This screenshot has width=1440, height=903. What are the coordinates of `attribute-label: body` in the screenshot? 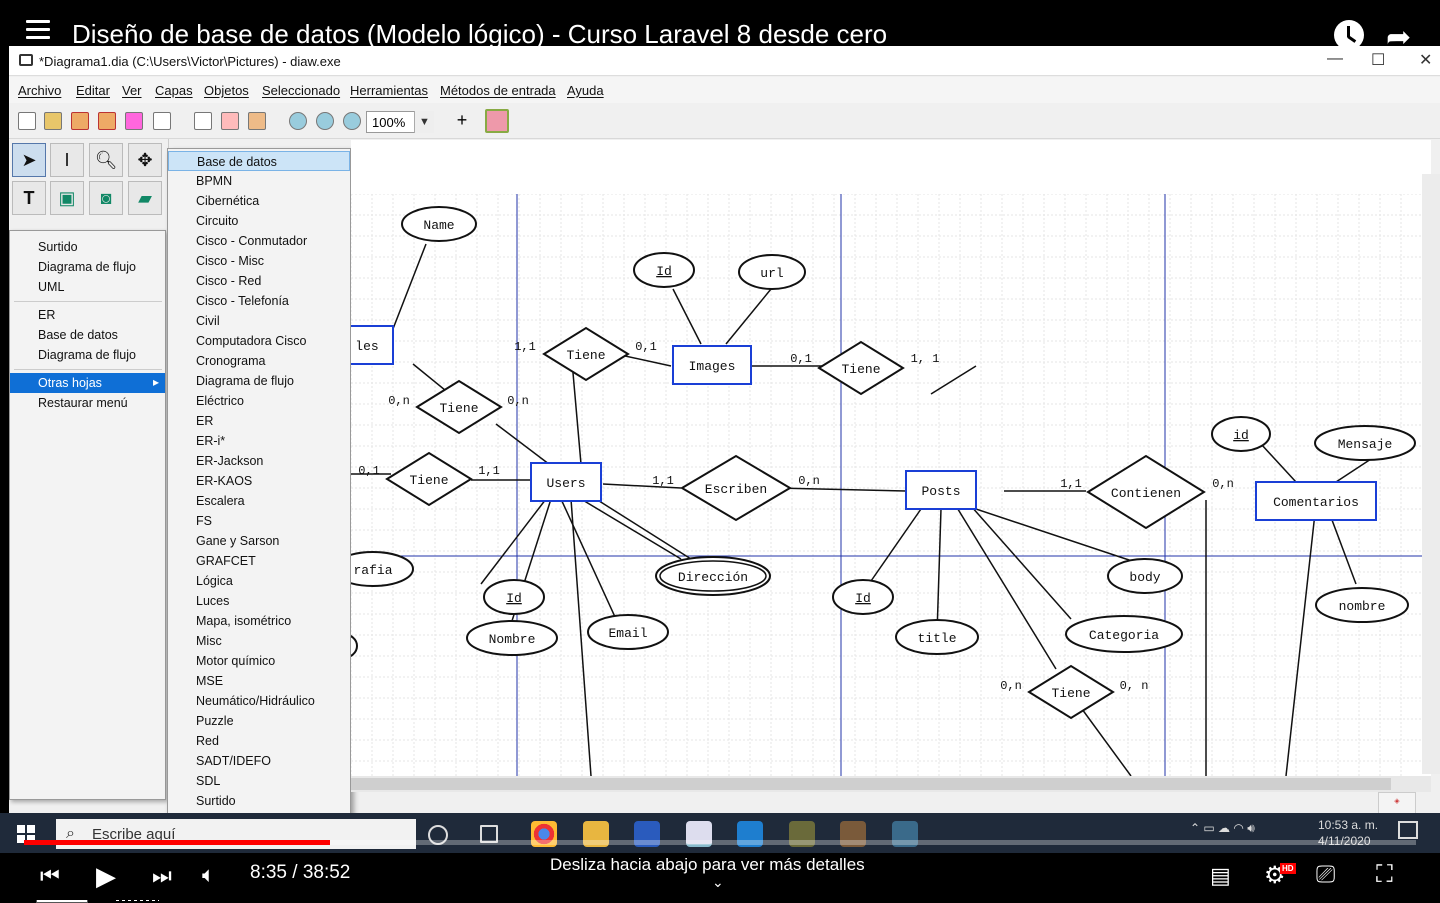 It's located at (1144, 577).